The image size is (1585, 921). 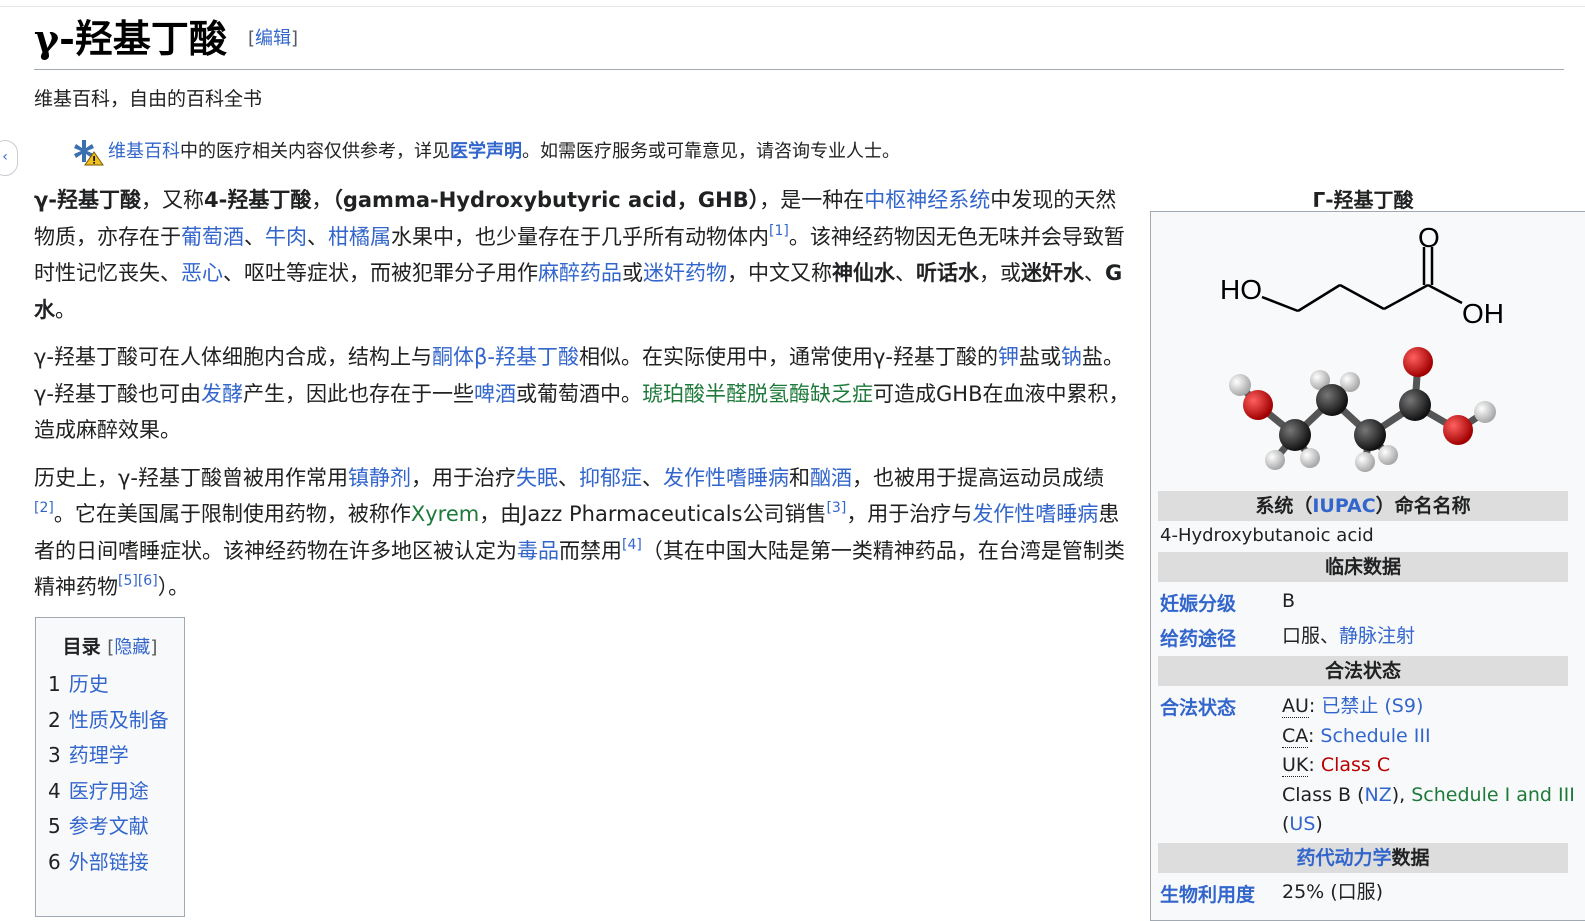 I want to click on toc-item-pharmacology: 药理学, so click(x=99, y=755).